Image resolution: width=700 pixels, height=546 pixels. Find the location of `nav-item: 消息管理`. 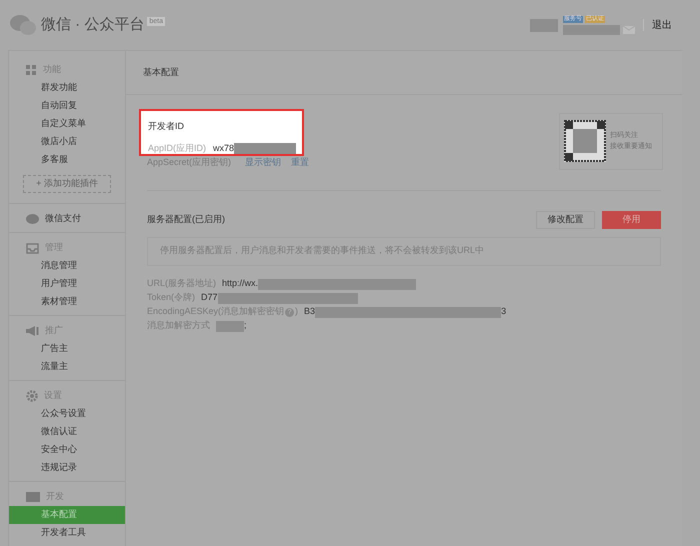

nav-item: 消息管理 is located at coordinates (67, 266).